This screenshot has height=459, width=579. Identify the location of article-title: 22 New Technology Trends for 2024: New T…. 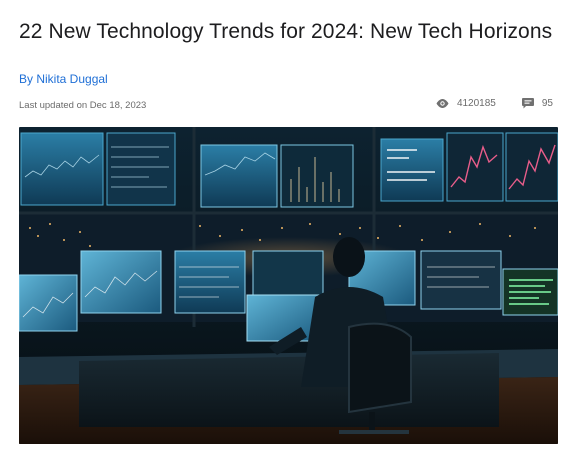
(286, 31).